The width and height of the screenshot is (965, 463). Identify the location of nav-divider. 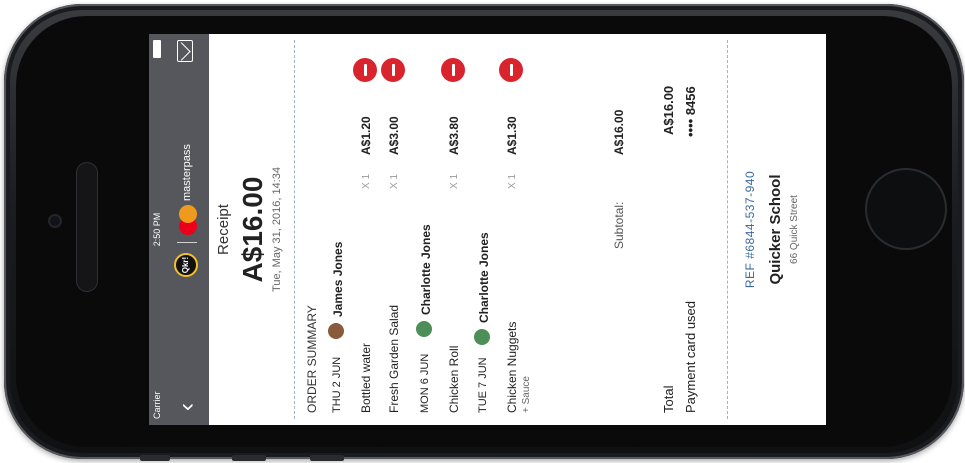
(187, 242).